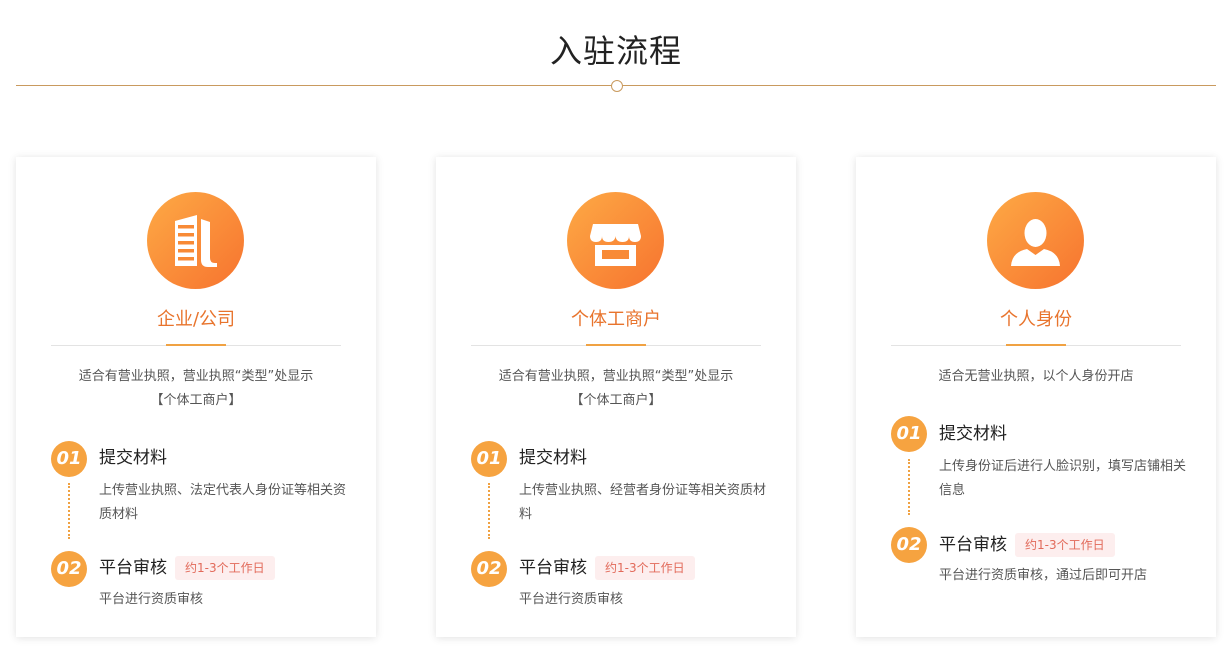 The height and width of the screenshot is (647, 1232). I want to click on person-icon, so click(1035, 240).